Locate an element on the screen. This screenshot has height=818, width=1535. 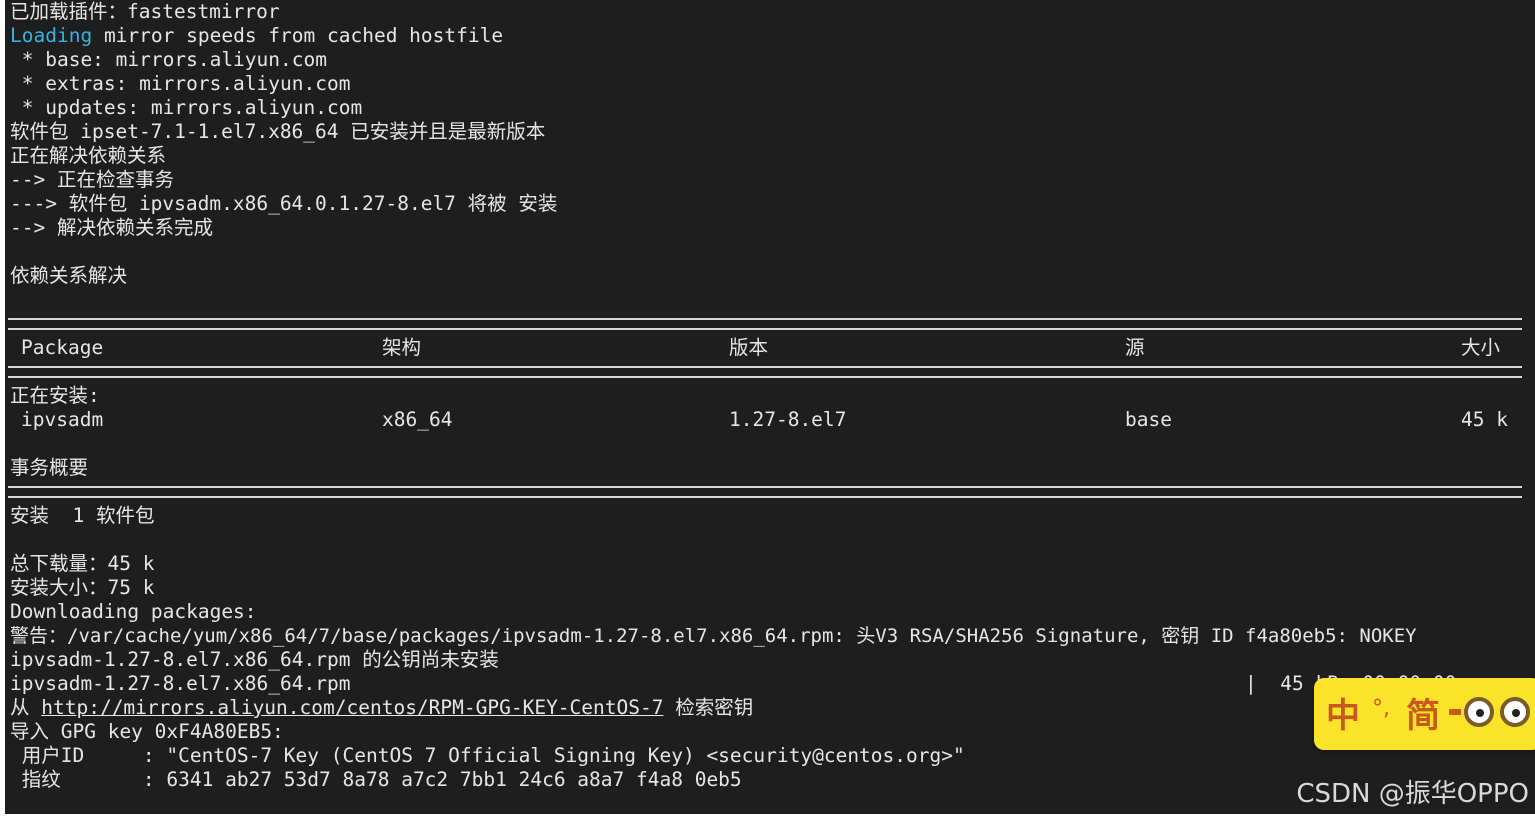
ime-toolbar: 中 °, 简 is located at coordinates (1424, 714).